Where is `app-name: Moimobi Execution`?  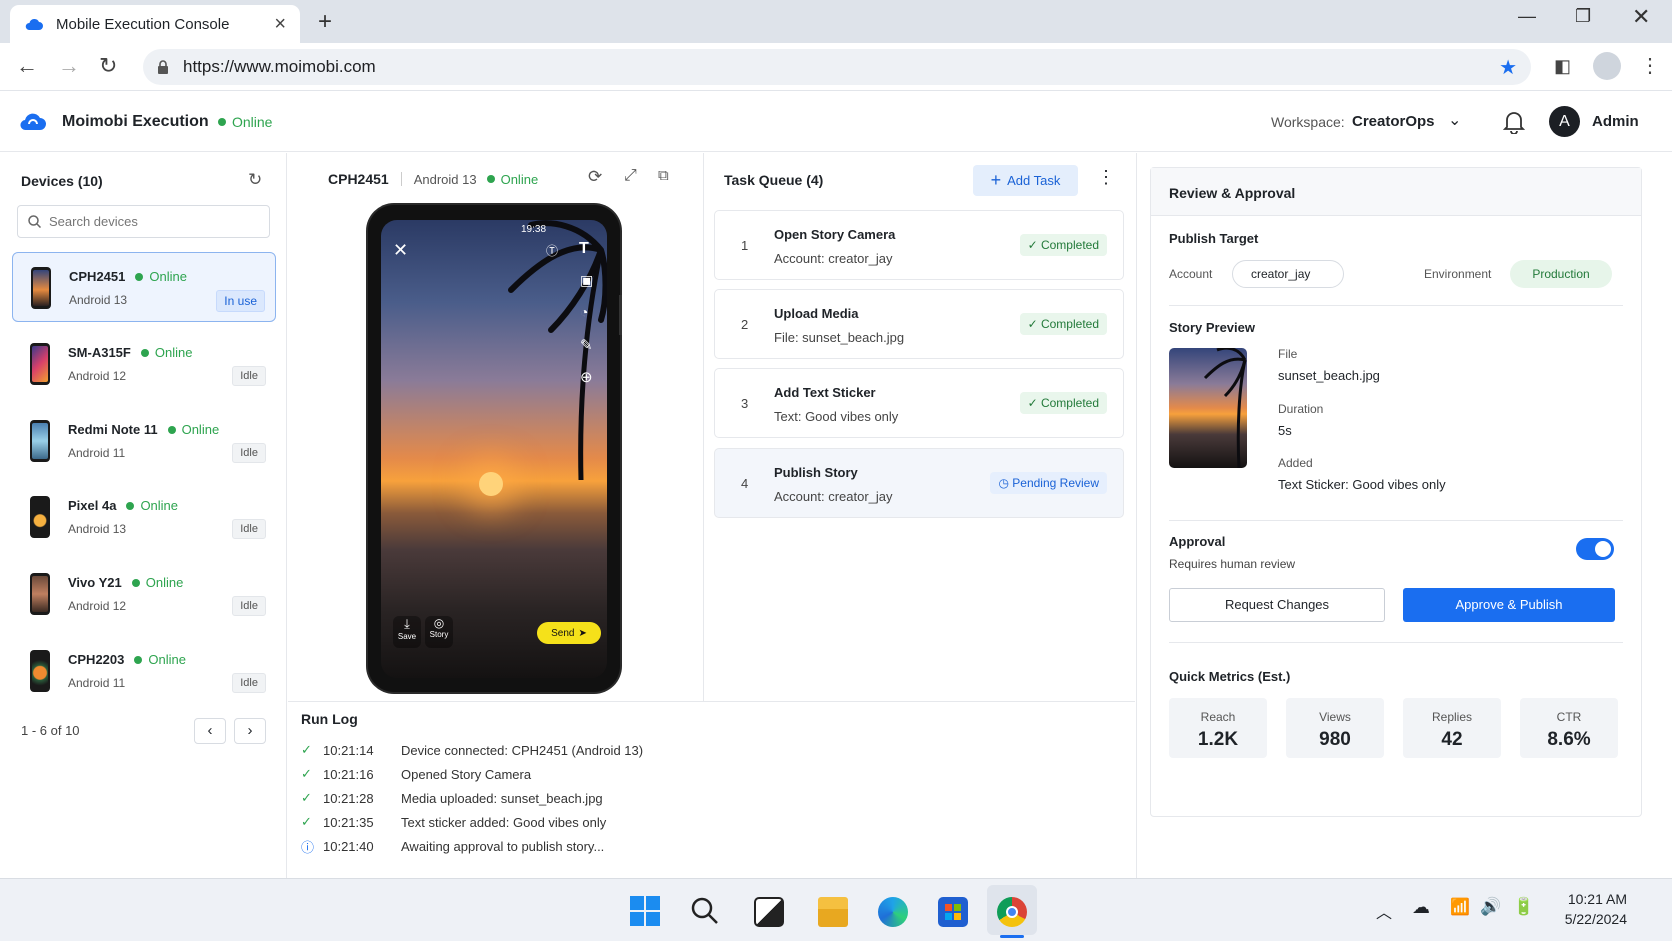
app-name: Moimobi Execution is located at coordinates (135, 121).